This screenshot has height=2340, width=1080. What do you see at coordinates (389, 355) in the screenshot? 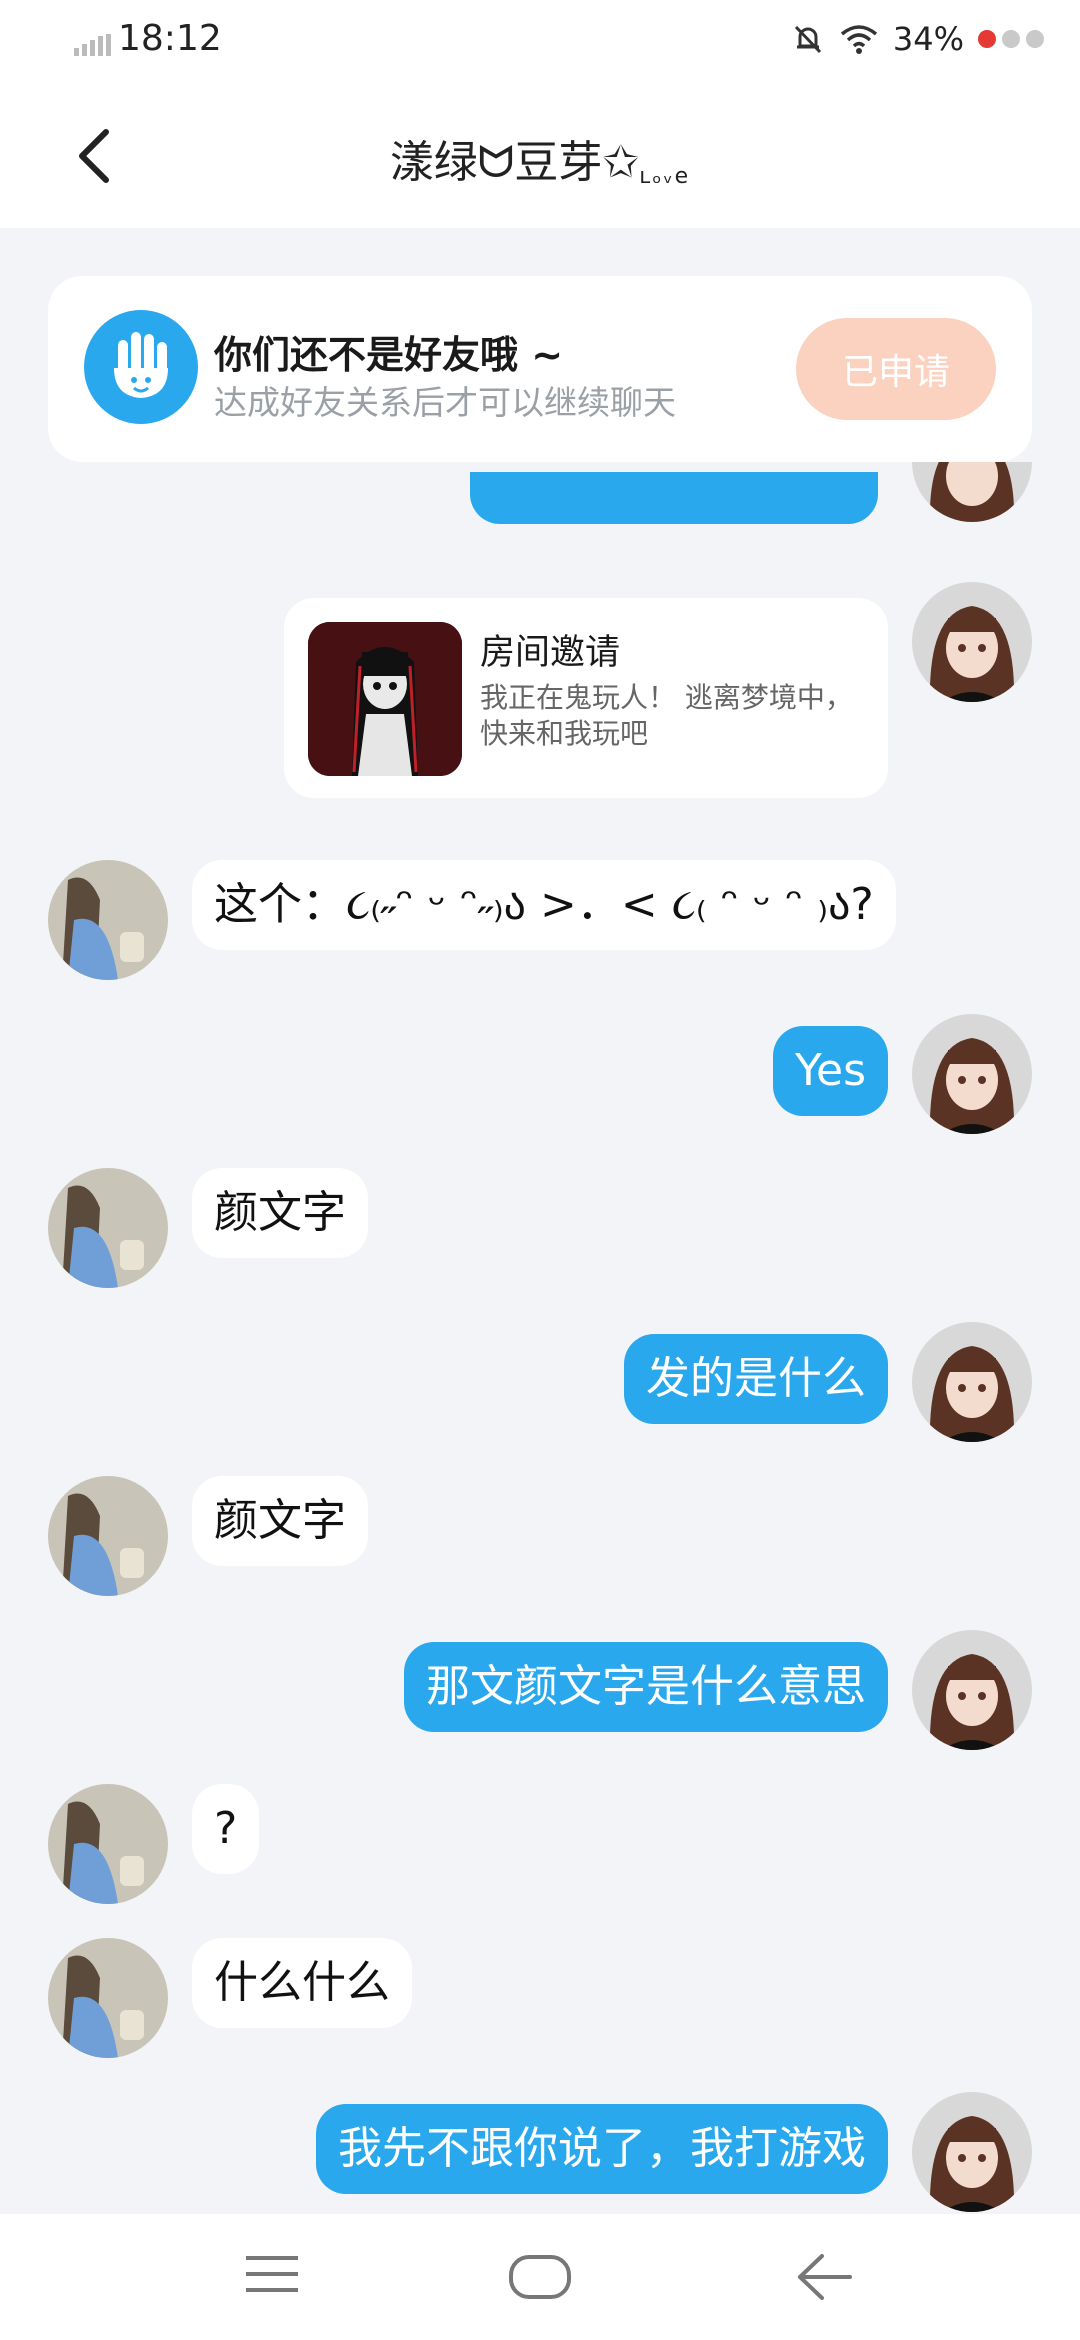
I see `notice-title: 你们还不是好友哦 ~` at bounding box center [389, 355].